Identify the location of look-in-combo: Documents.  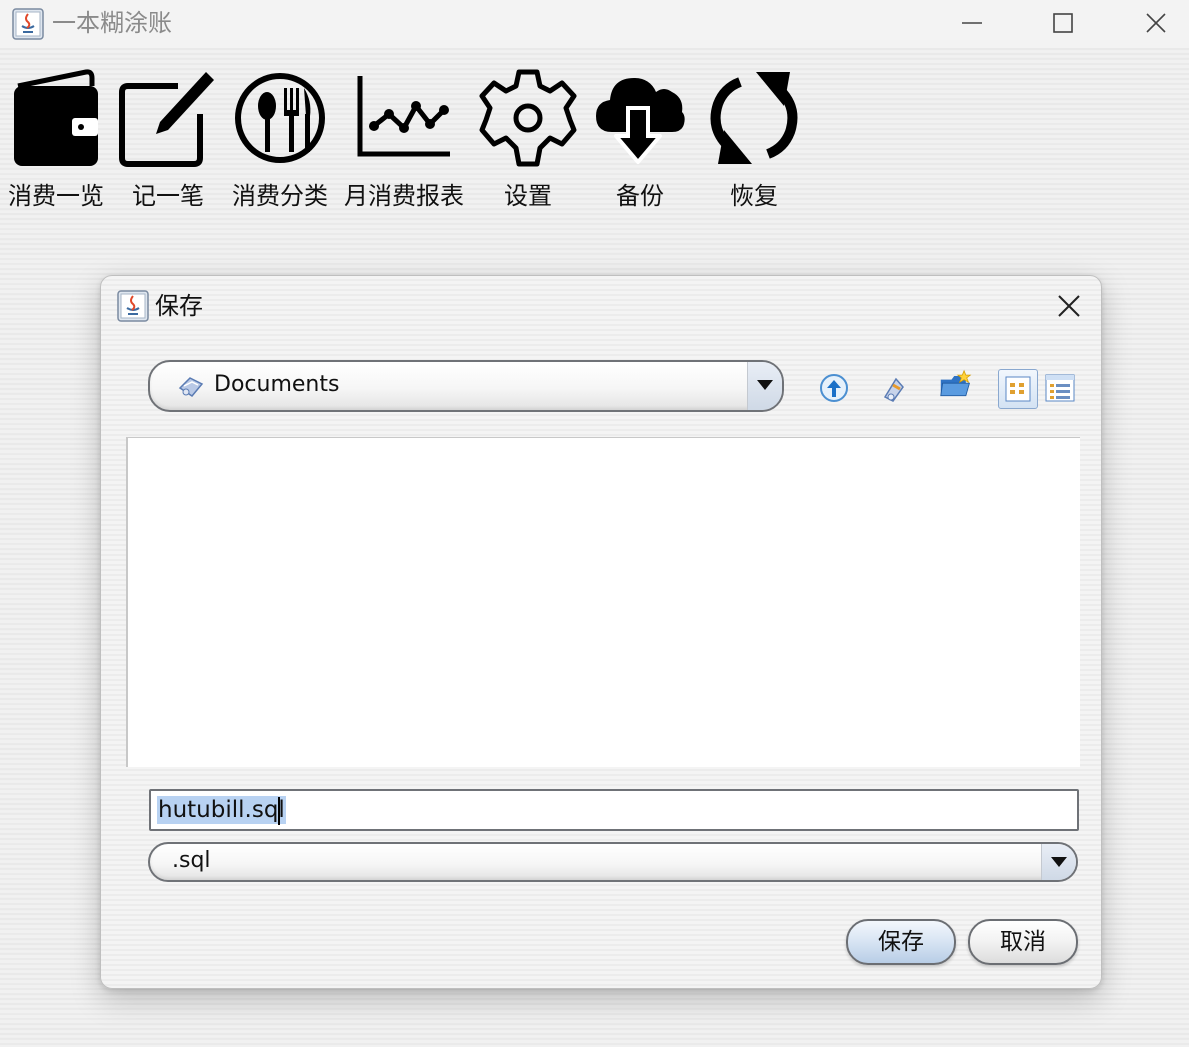
(466, 386).